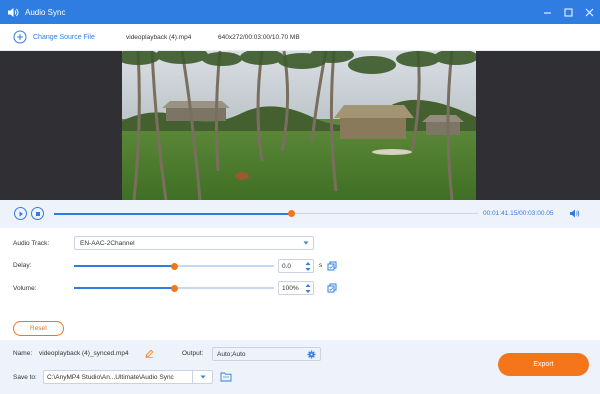 This screenshot has width=600, height=394. What do you see at coordinates (193, 353) in the screenshot?
I see `output-label: Output:` at bounding box center [193, 353].